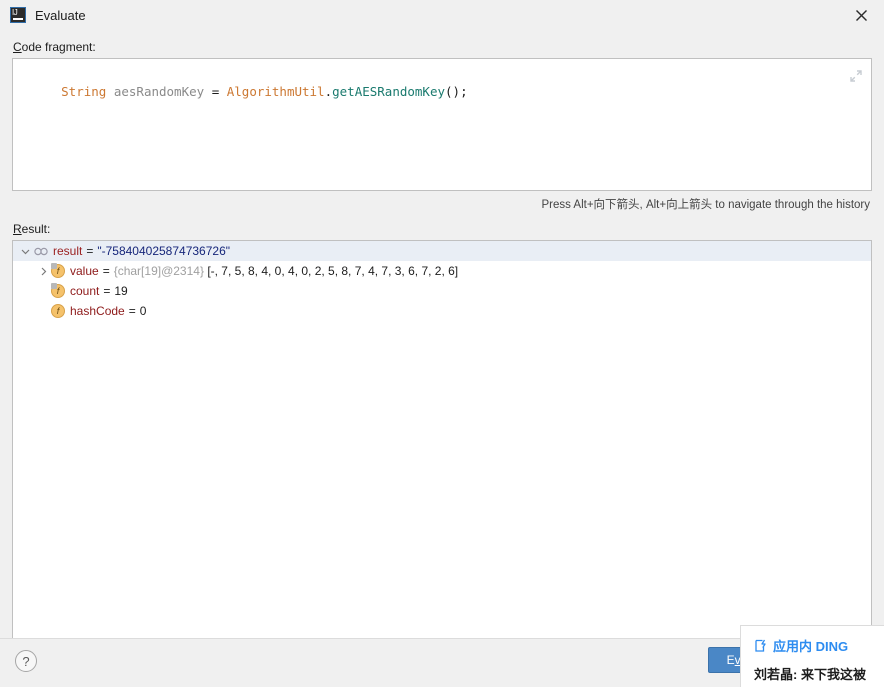  Describe the element at coordinates (36, 229) in the screenshot. I see `result-label-rest: esult:` at that location.